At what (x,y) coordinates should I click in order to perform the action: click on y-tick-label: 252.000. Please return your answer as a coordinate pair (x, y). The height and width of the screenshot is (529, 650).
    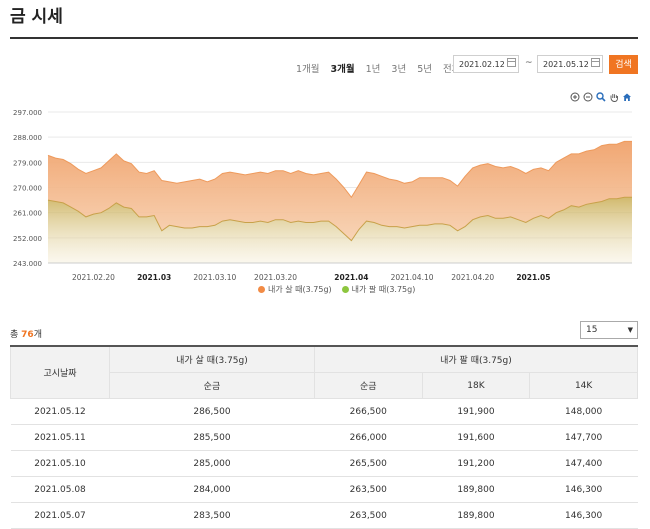
    Looking at the image, I should click on (27, 239).